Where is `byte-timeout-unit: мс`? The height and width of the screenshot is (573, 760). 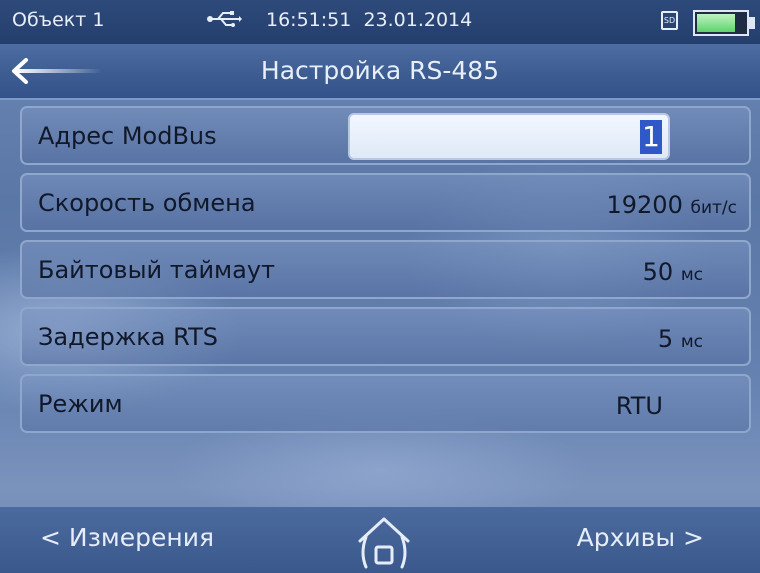 byte-timeout-unit: мс is located at coordinates (691, 275).